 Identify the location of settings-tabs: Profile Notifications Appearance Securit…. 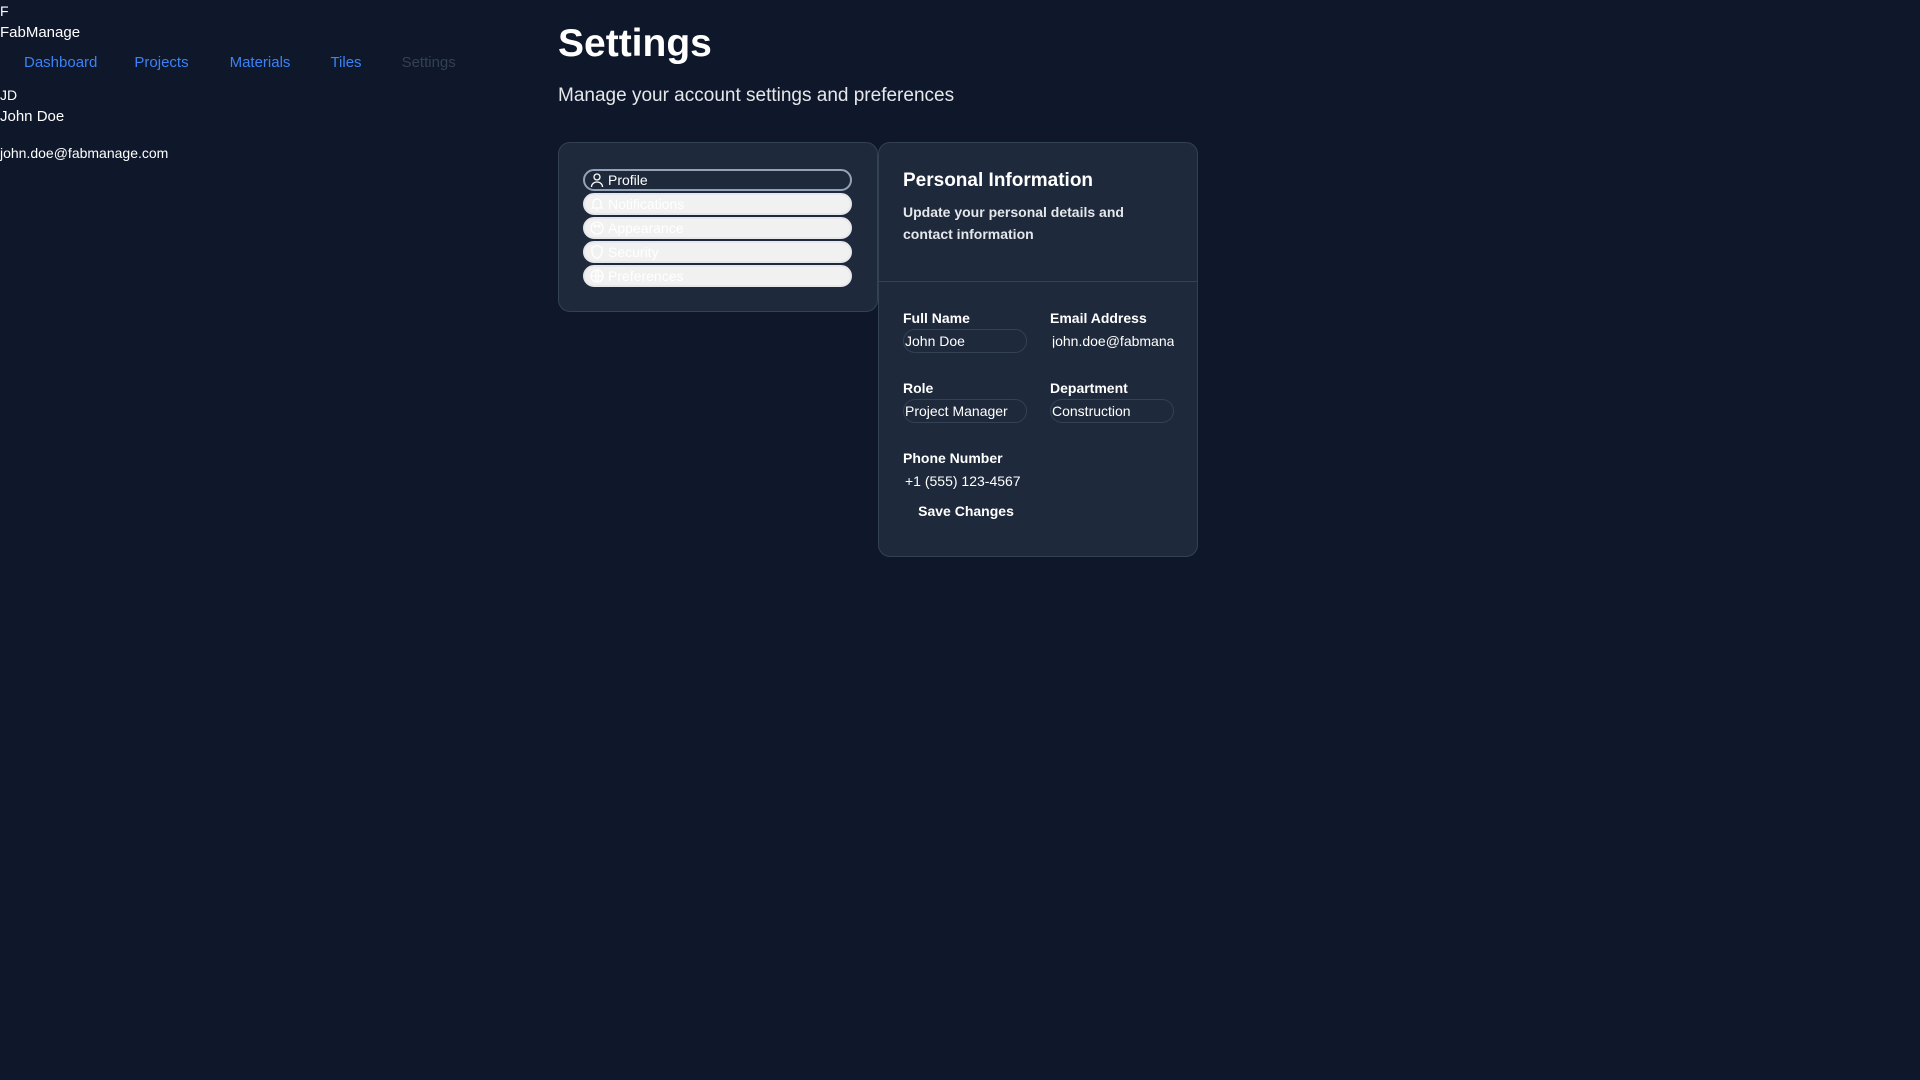
(718, 227).